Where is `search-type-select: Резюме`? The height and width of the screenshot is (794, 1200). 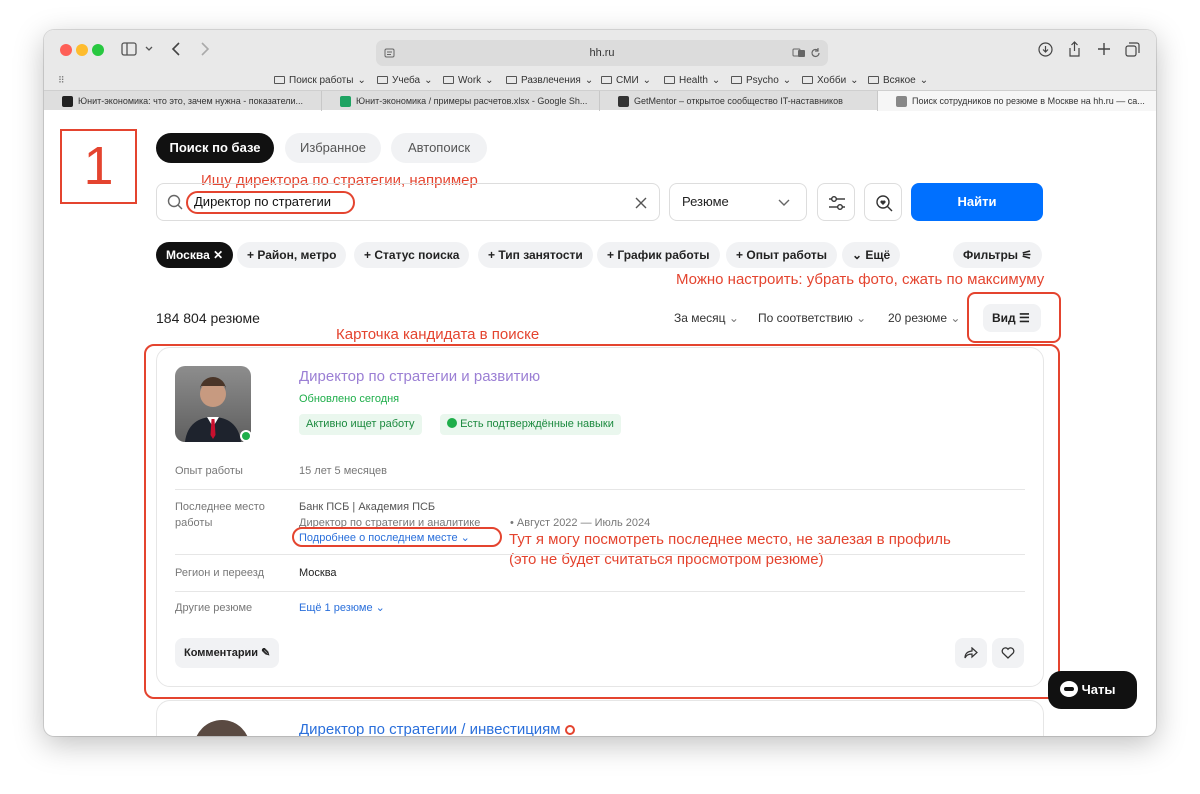
search-type-select: Резюме is located at coordinates (738, 202).